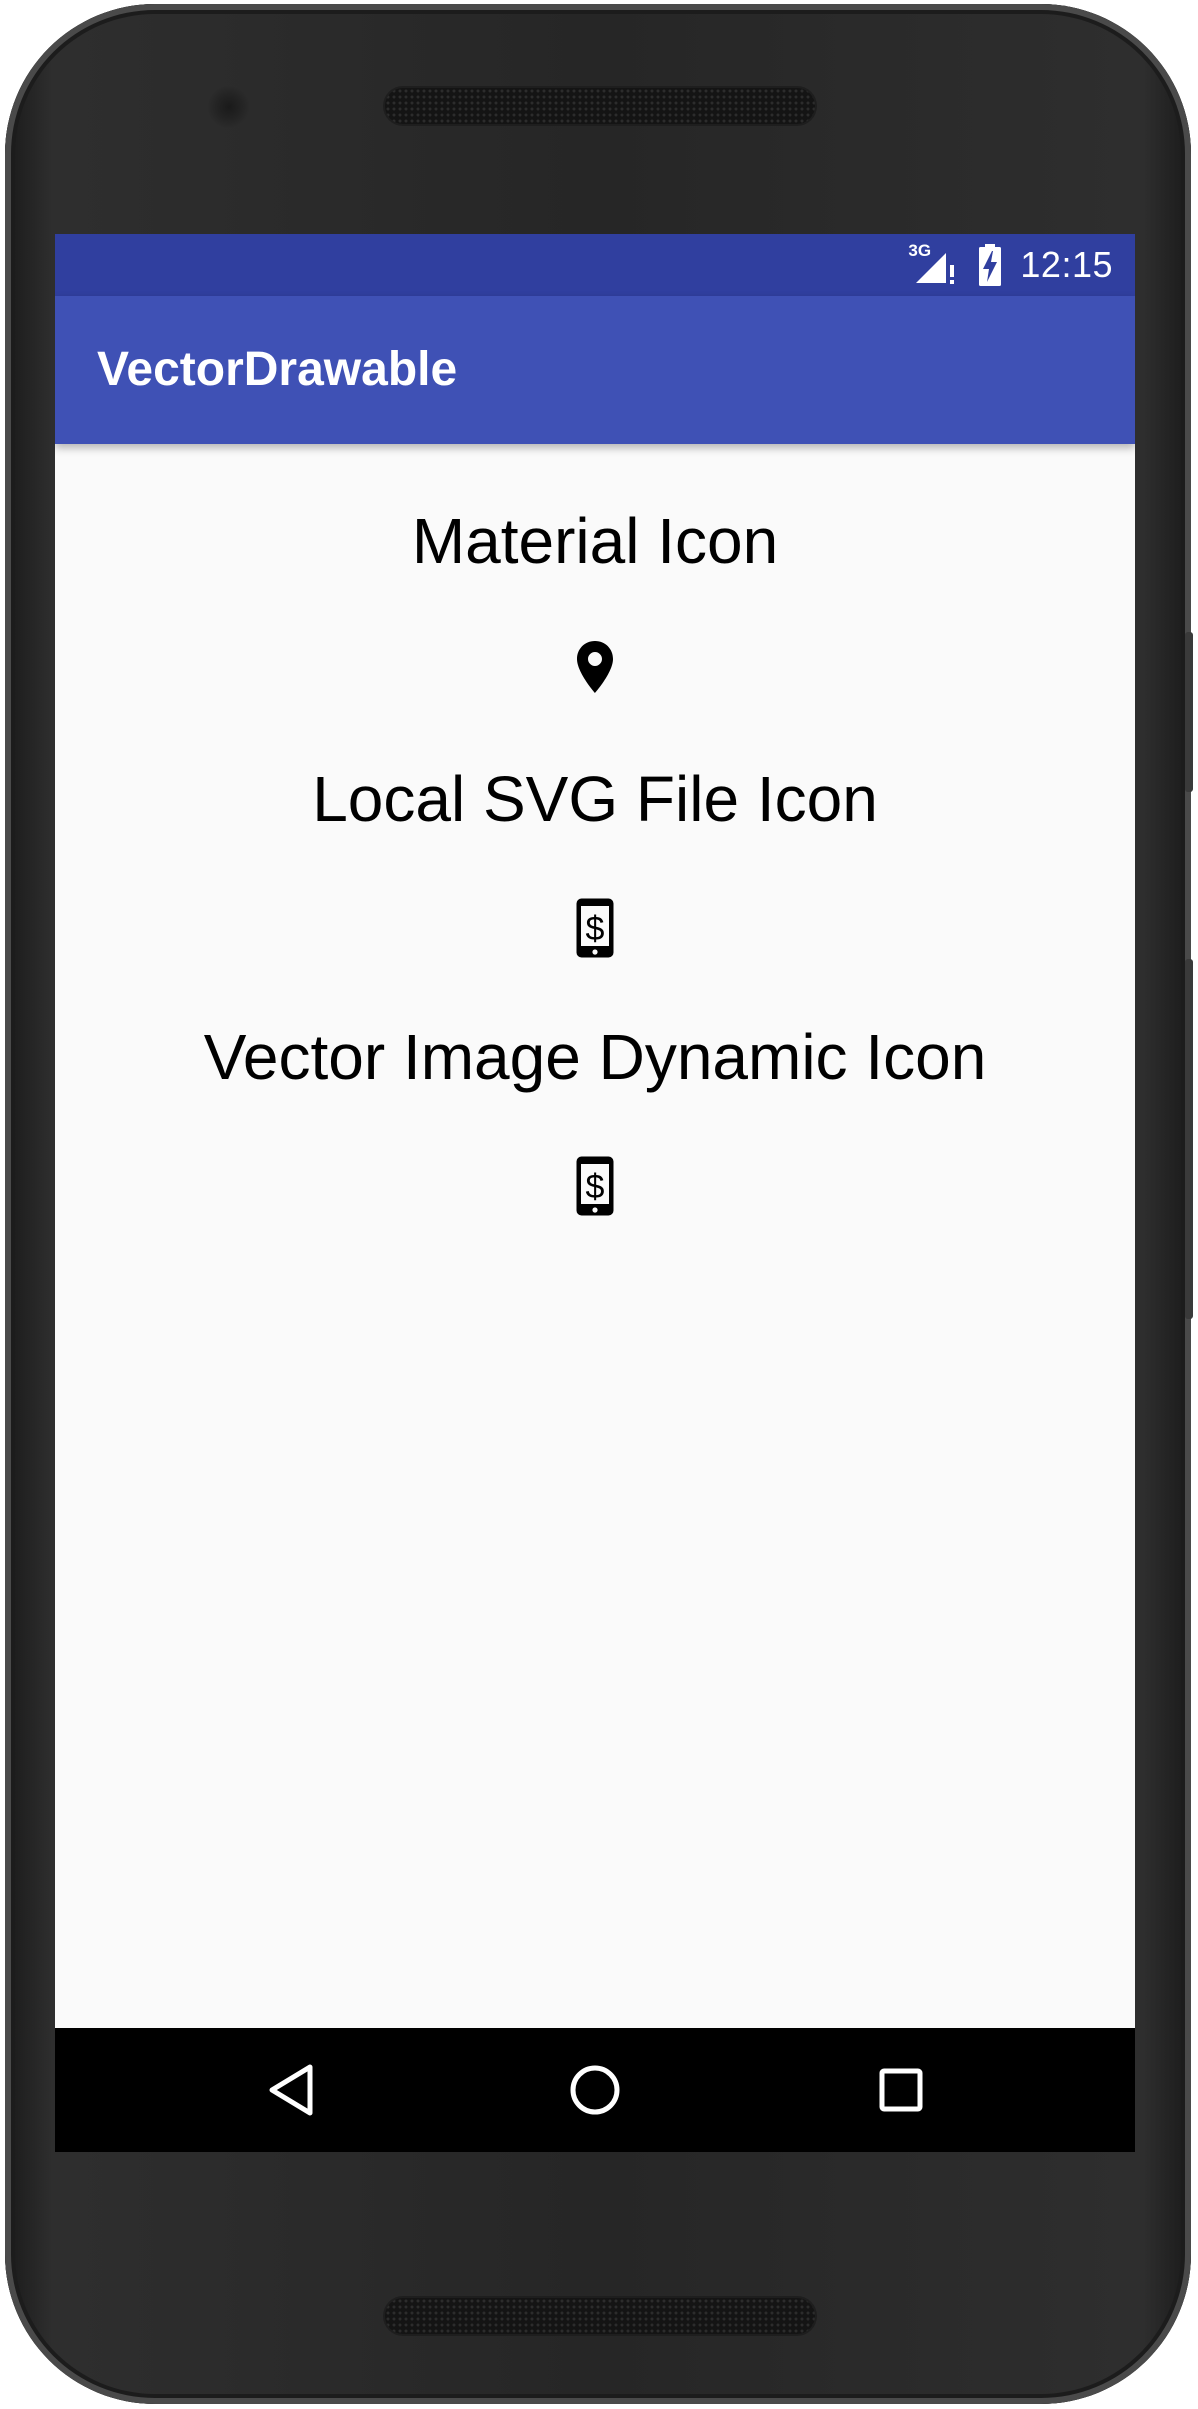  What do you see at coordinates (1066, 264) in the screenshot?
I see `status-time: 12:15` at bounding box center [1066, 264].